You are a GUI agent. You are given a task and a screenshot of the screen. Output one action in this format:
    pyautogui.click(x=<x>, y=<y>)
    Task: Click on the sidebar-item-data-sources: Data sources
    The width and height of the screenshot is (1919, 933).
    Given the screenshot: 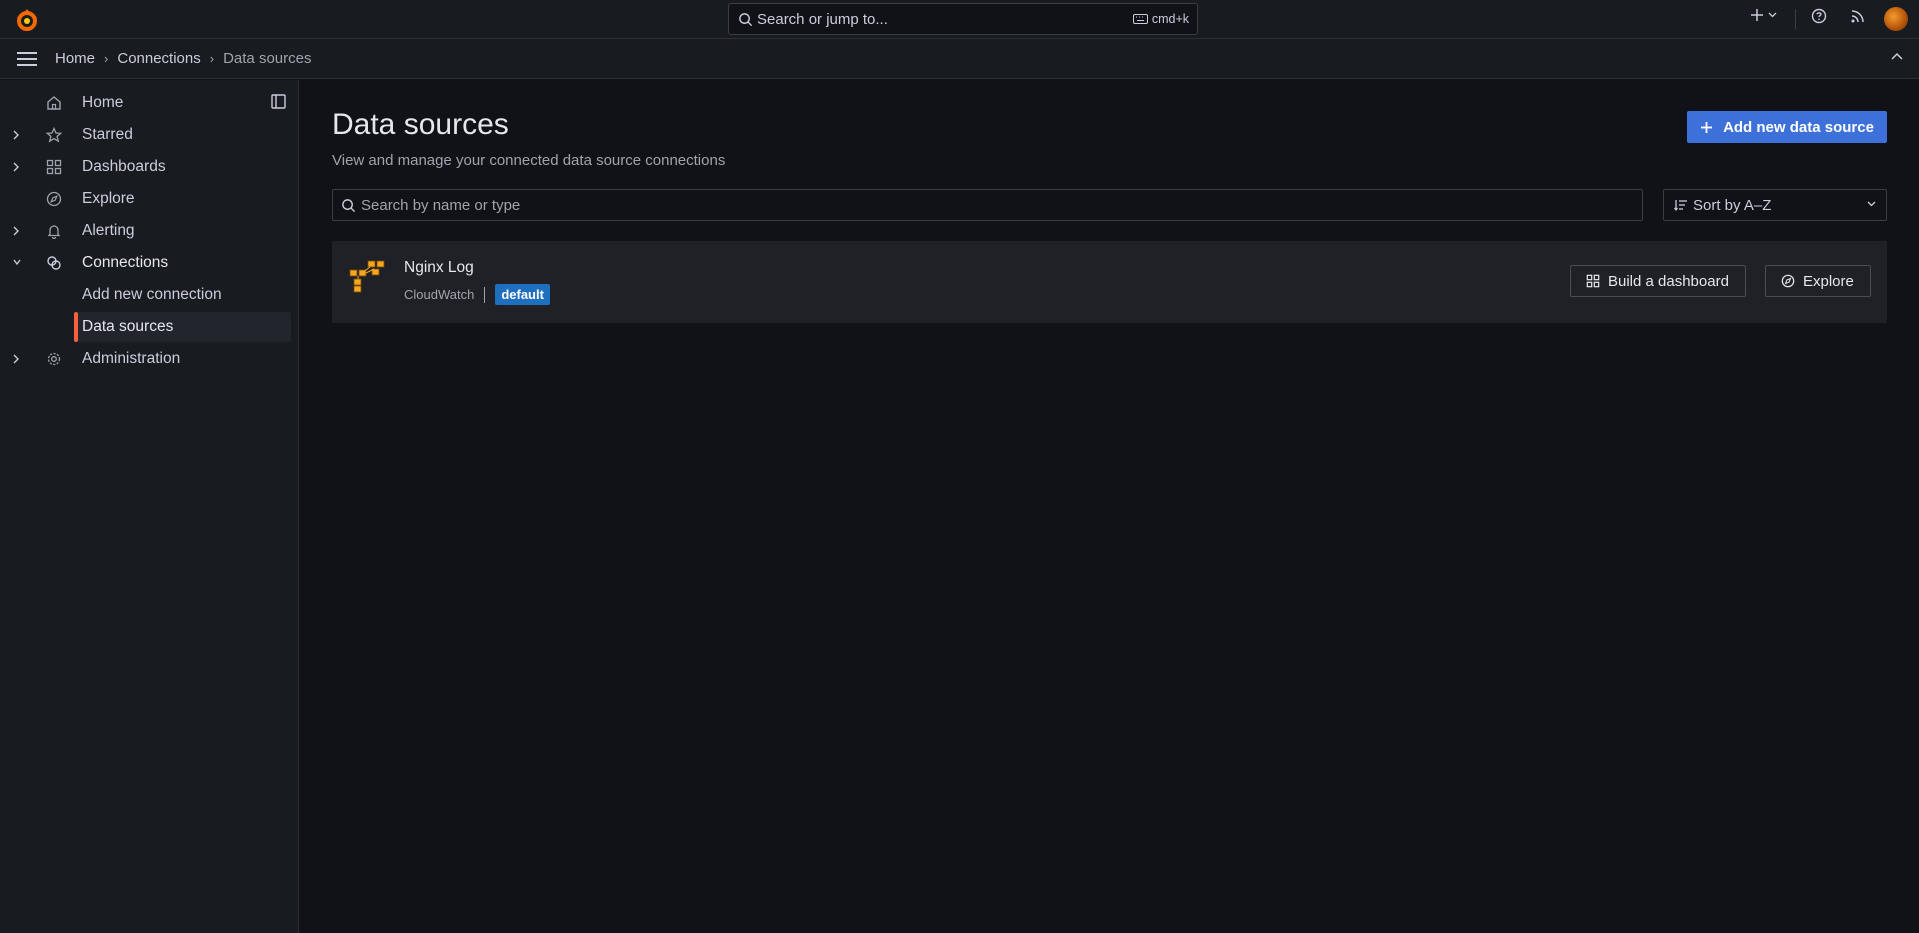 What is the action you would take?
    pyautogui.click(x=182, y=327)
    